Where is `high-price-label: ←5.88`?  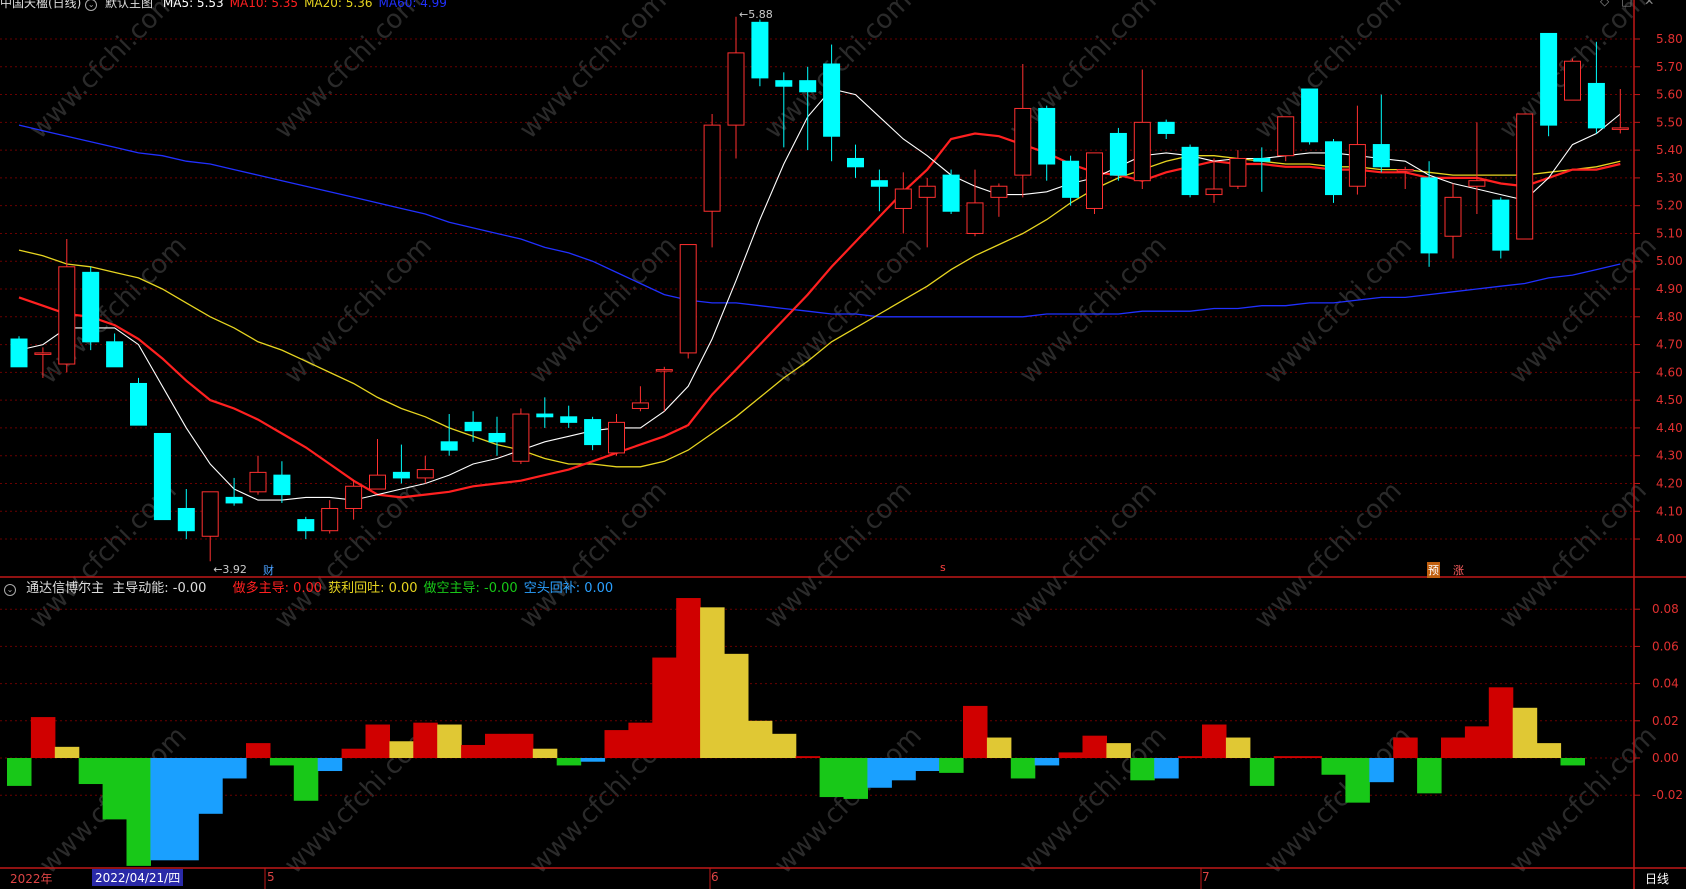 high-price-label: ←5.88 is located at coordinates (756, 14).